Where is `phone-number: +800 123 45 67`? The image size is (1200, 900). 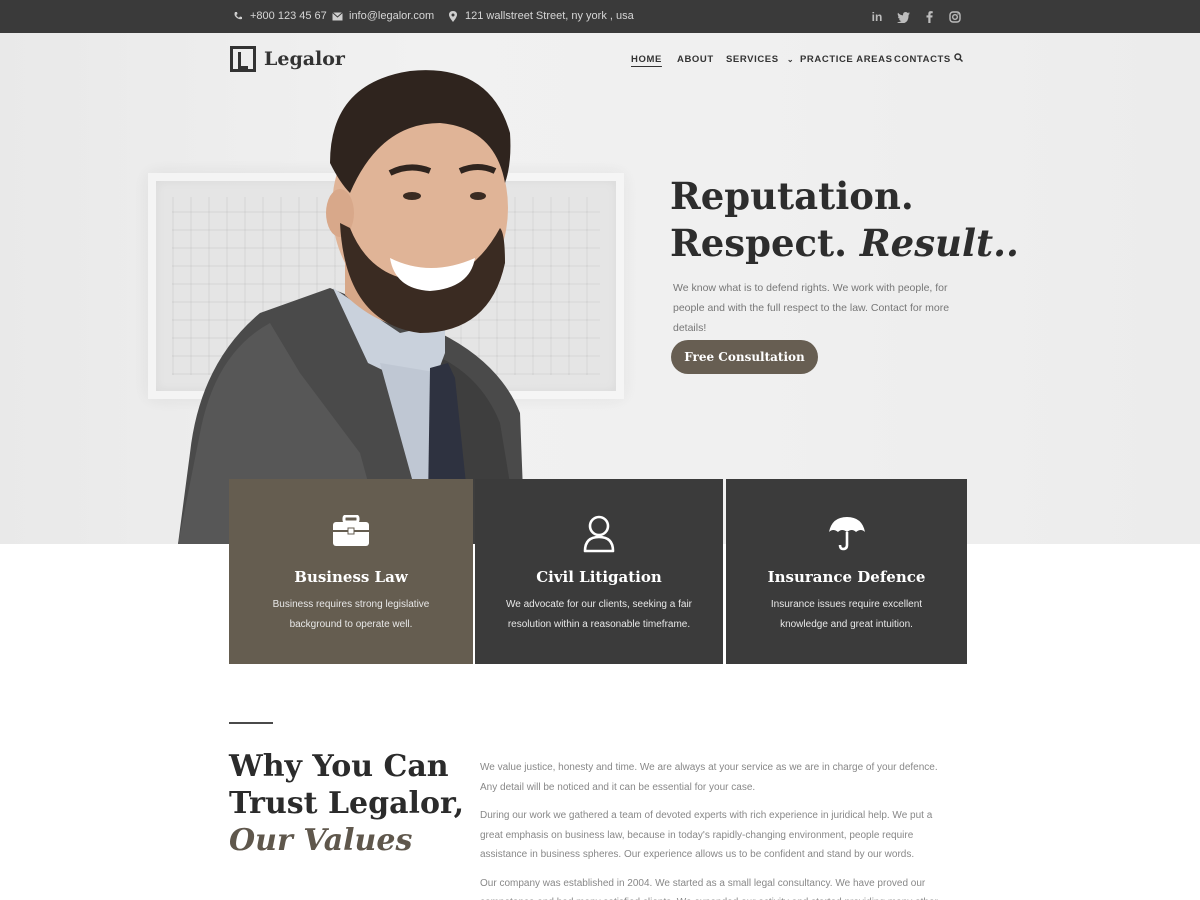 phone-number: +800 123 45 67 is located at coordinates (288, 16).